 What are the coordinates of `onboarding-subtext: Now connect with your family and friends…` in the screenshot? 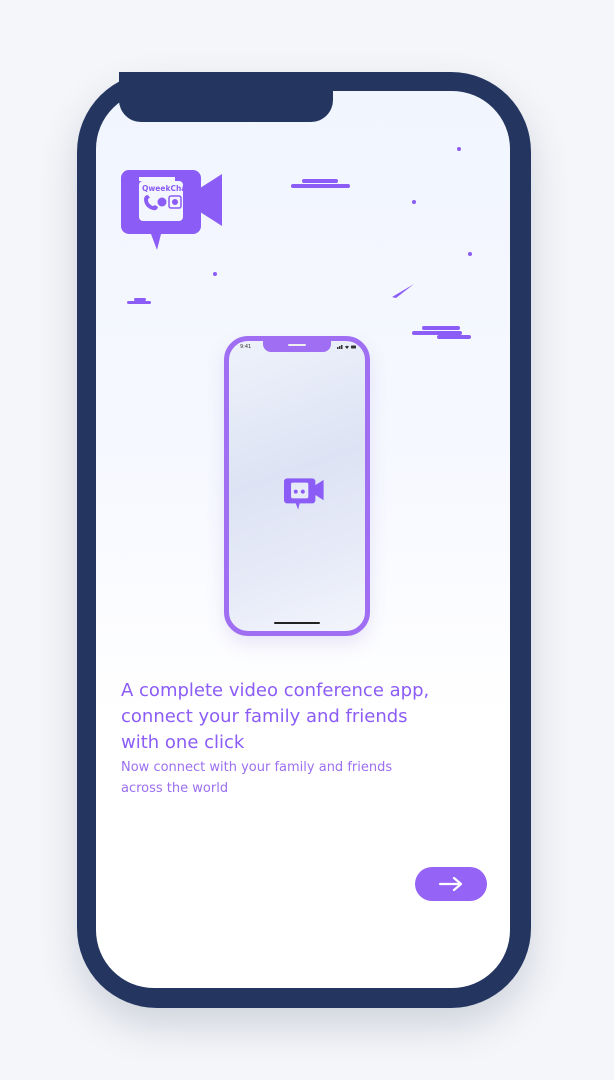 It's located at (271, 778).